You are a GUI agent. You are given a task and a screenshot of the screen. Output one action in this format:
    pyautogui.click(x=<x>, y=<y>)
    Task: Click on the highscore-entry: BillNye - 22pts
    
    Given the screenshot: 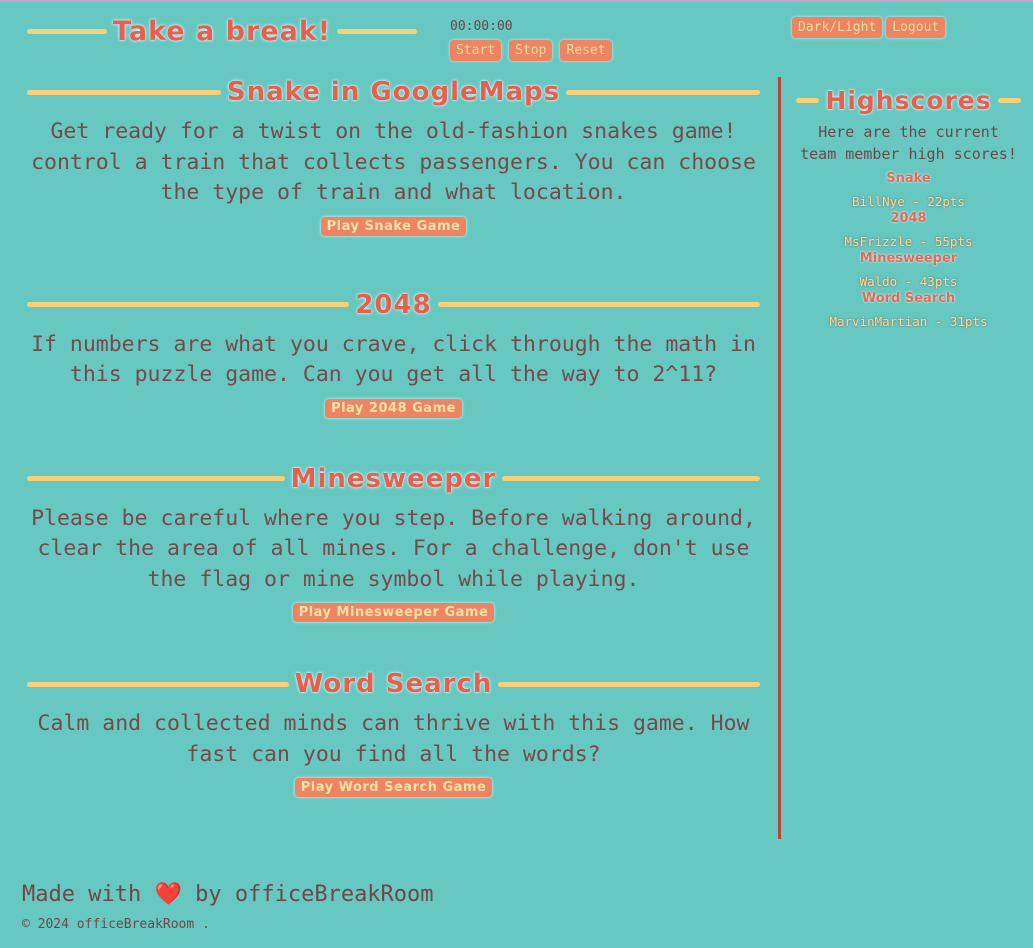 What is the action you would take?
    pyautogui.click(x=908, y=201)
    